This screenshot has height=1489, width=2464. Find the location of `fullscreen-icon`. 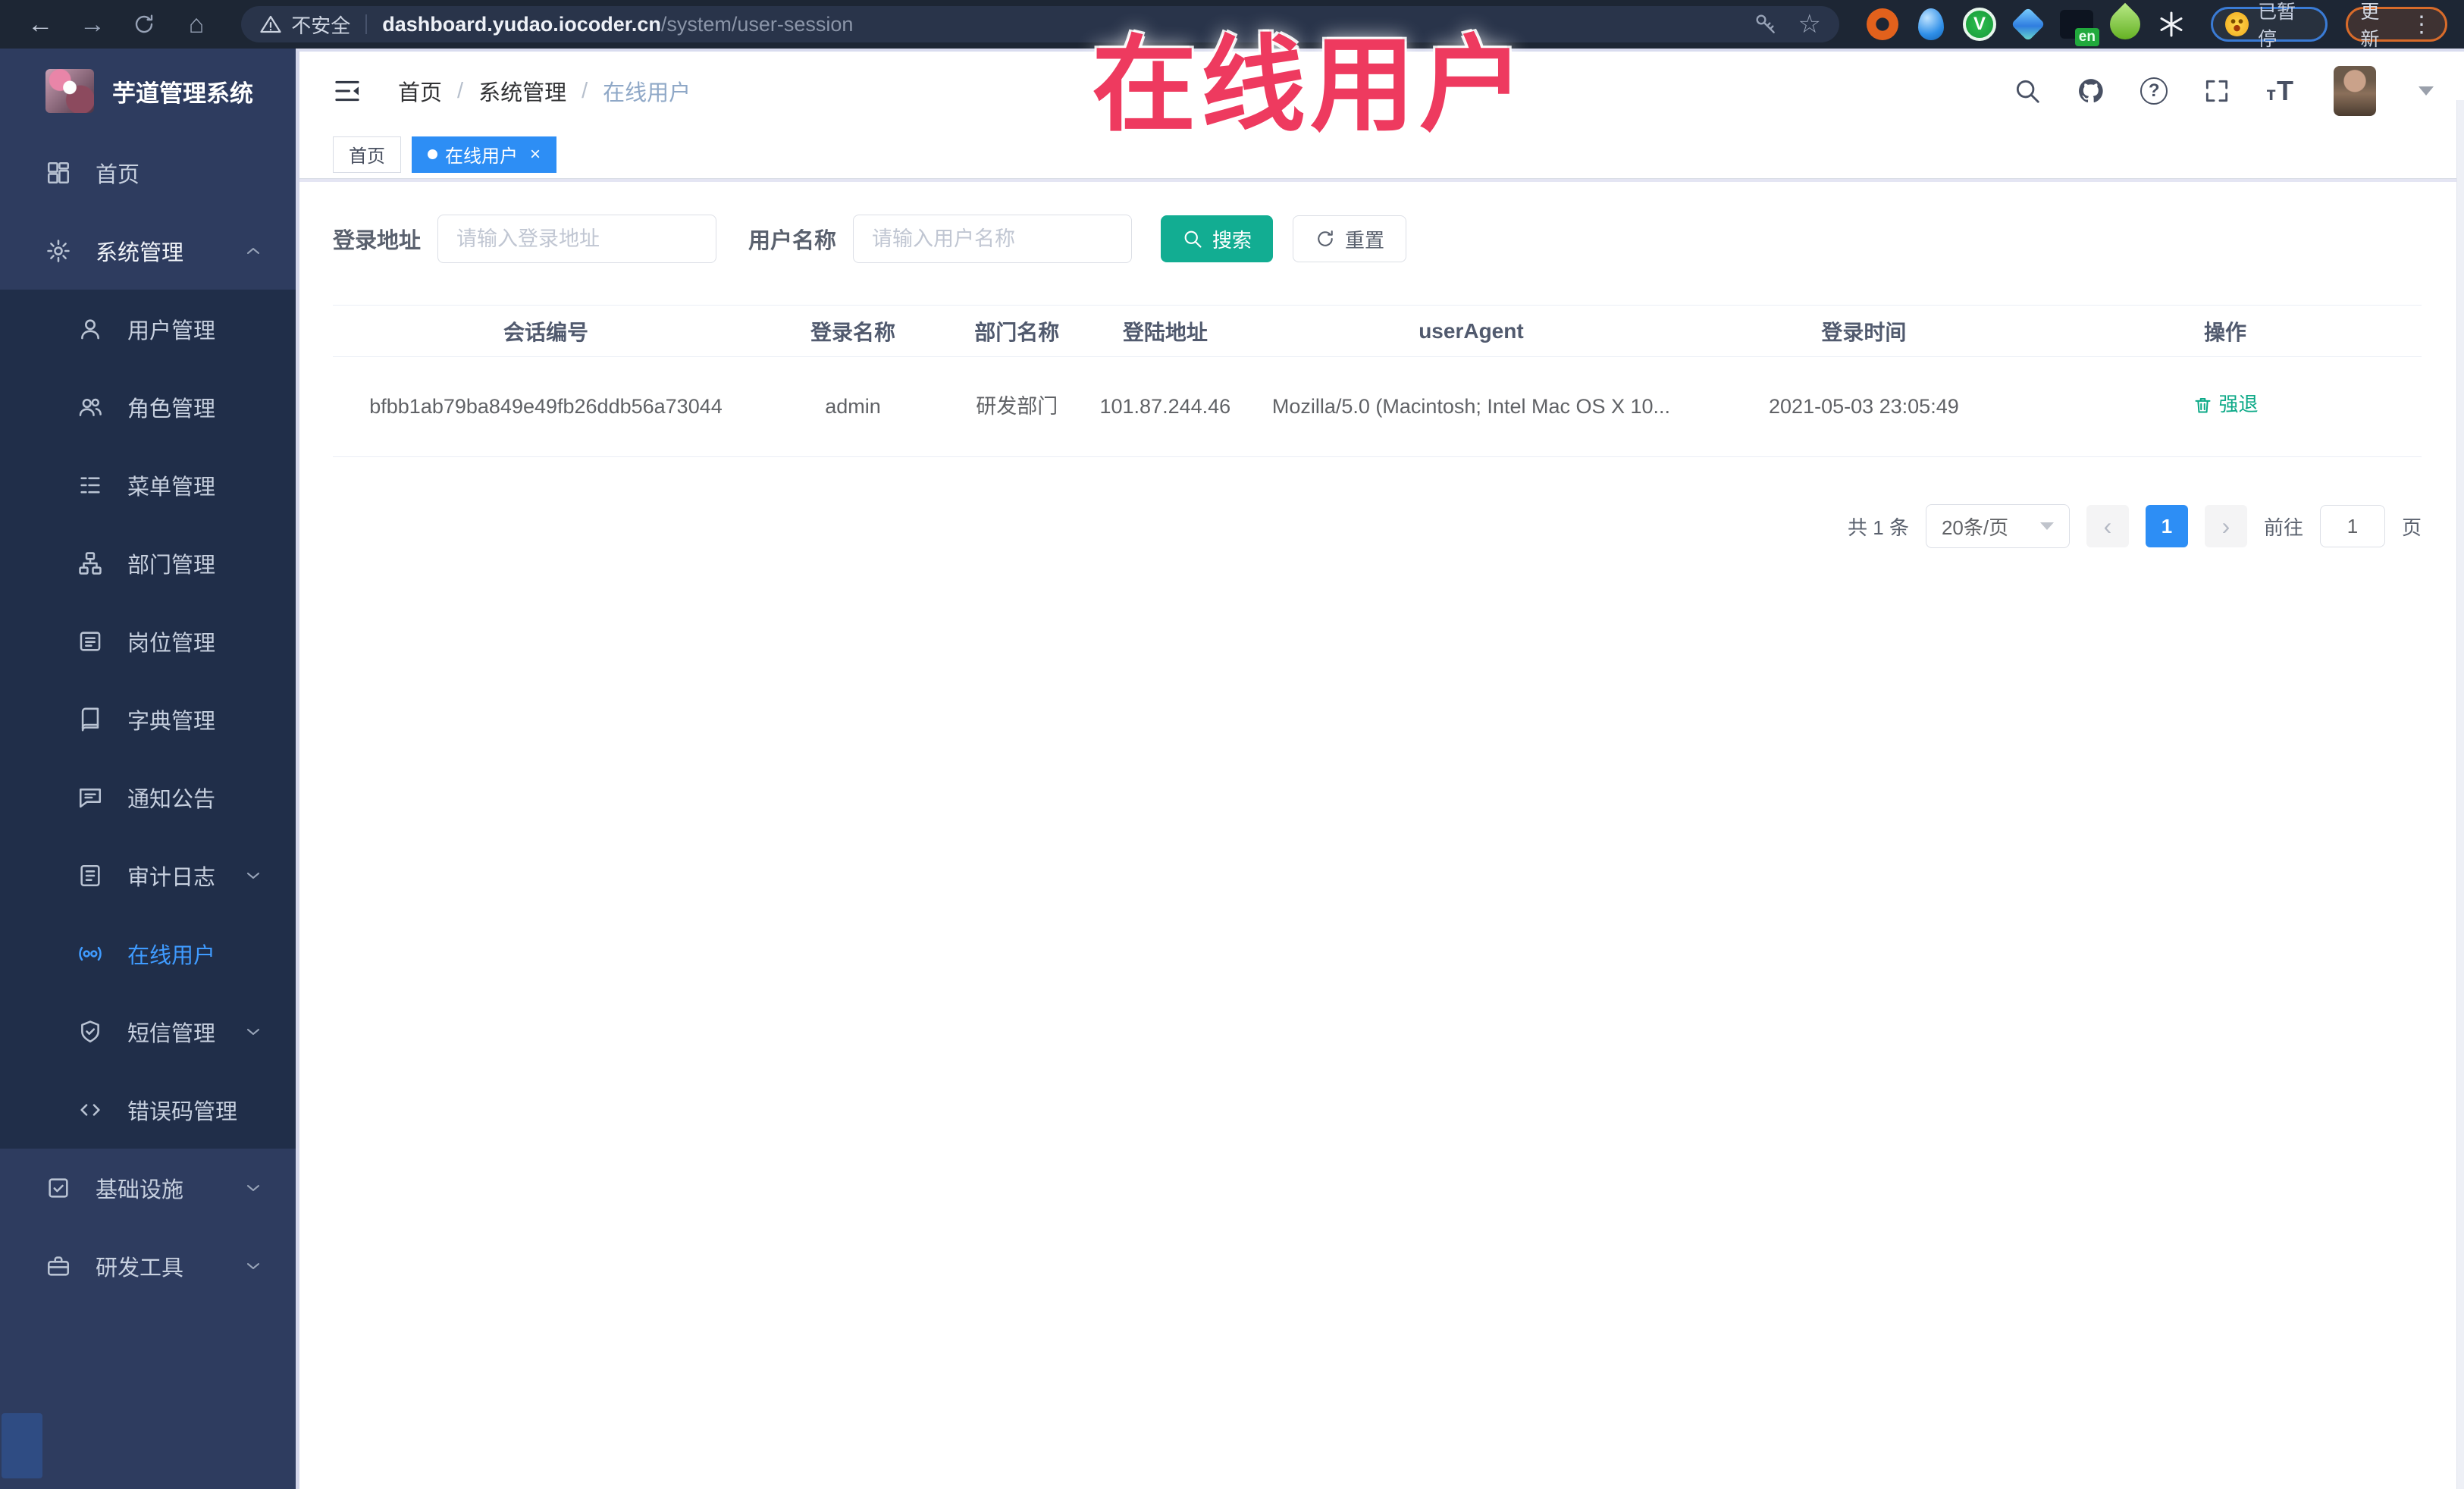

fullscreen-icon is located at coordinates (2216, 91).